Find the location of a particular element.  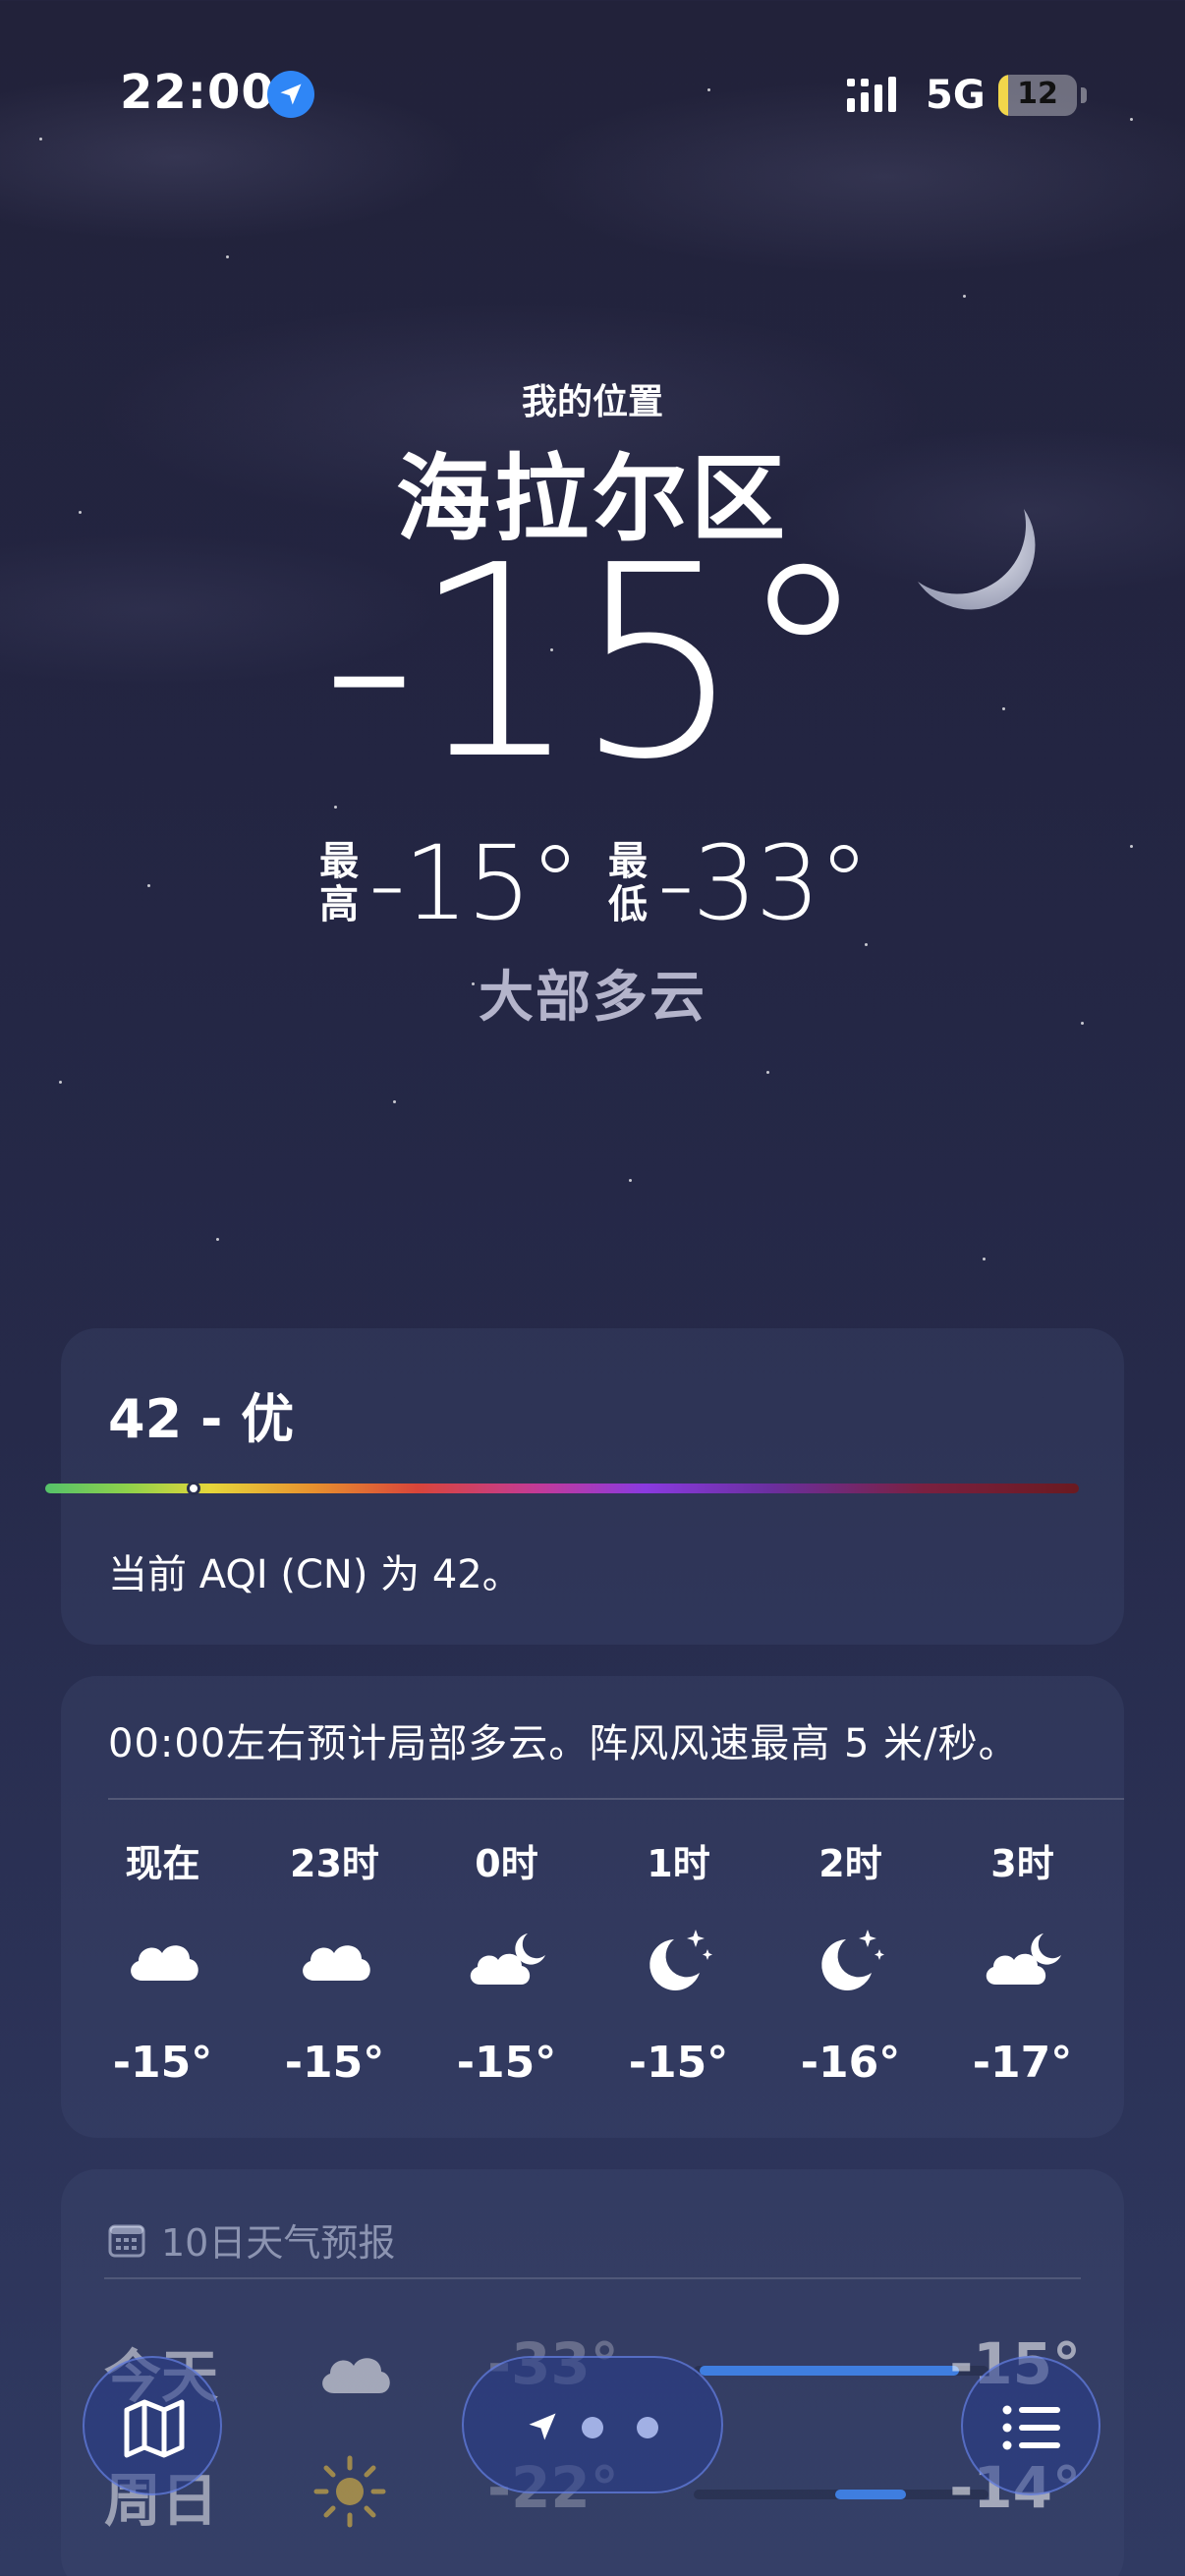

battery-icon: 12 is located at coordinates (1038, 95).